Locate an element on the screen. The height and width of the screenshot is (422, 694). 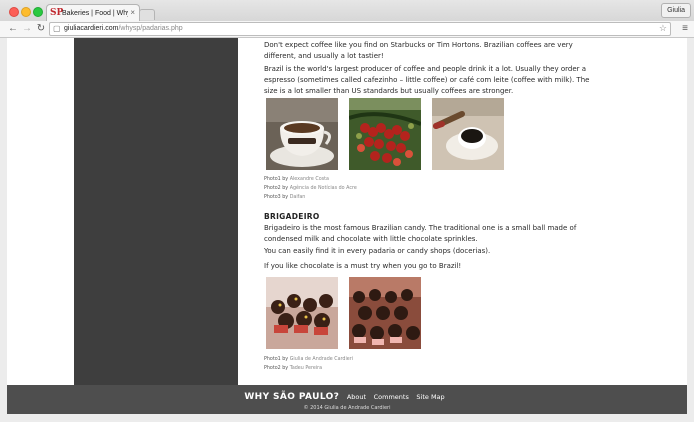
photo-coffee-cup is located at coordinates (302, 134).